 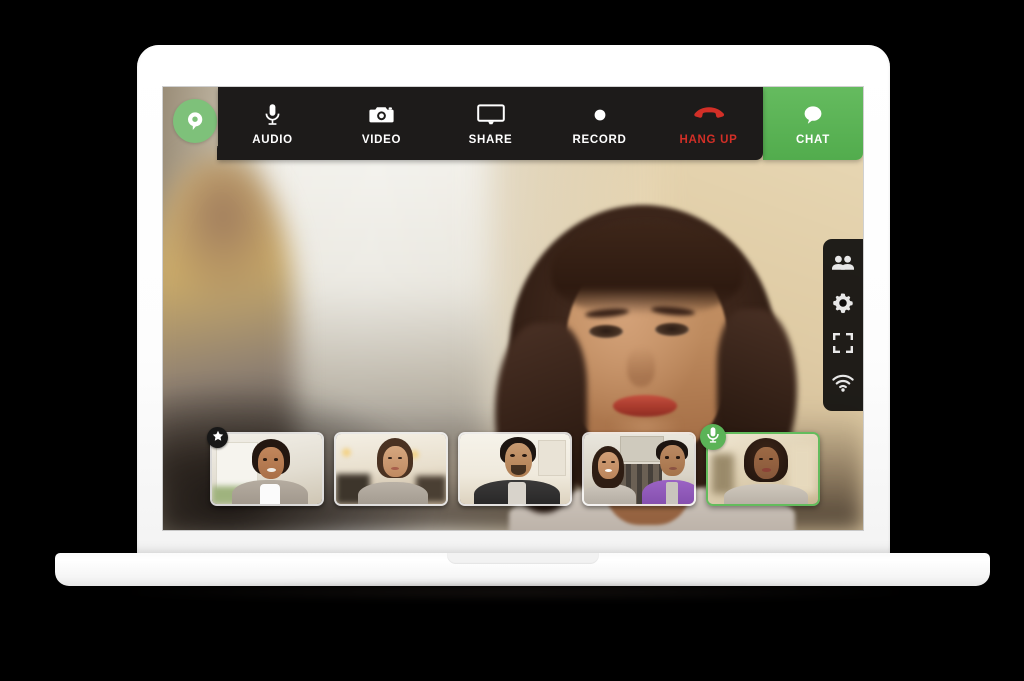 I want to click on share-button-label: SHARE, so click(x=490, y=139).